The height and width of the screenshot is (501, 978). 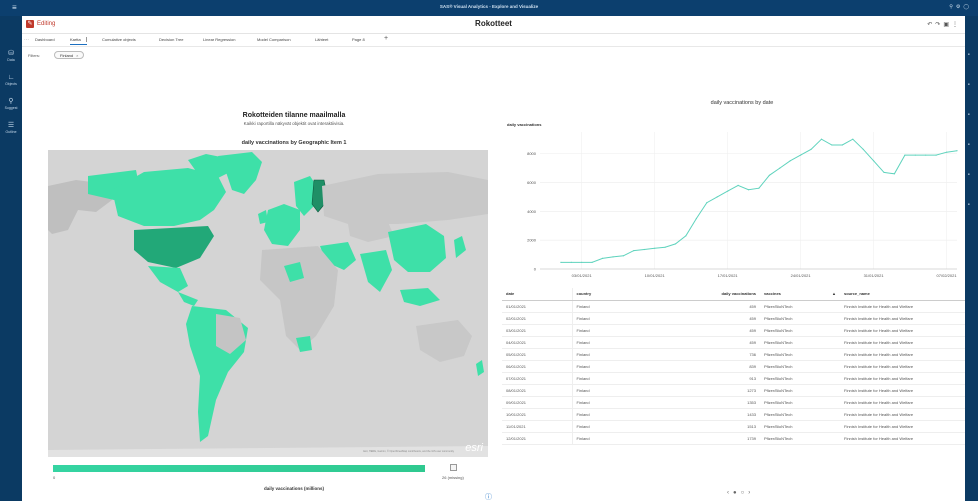 What do you see at coordinates (274, 39) in the screenshot?
I see `tab-model-comparison: Model Comparison` at bounding box center [274, 39].